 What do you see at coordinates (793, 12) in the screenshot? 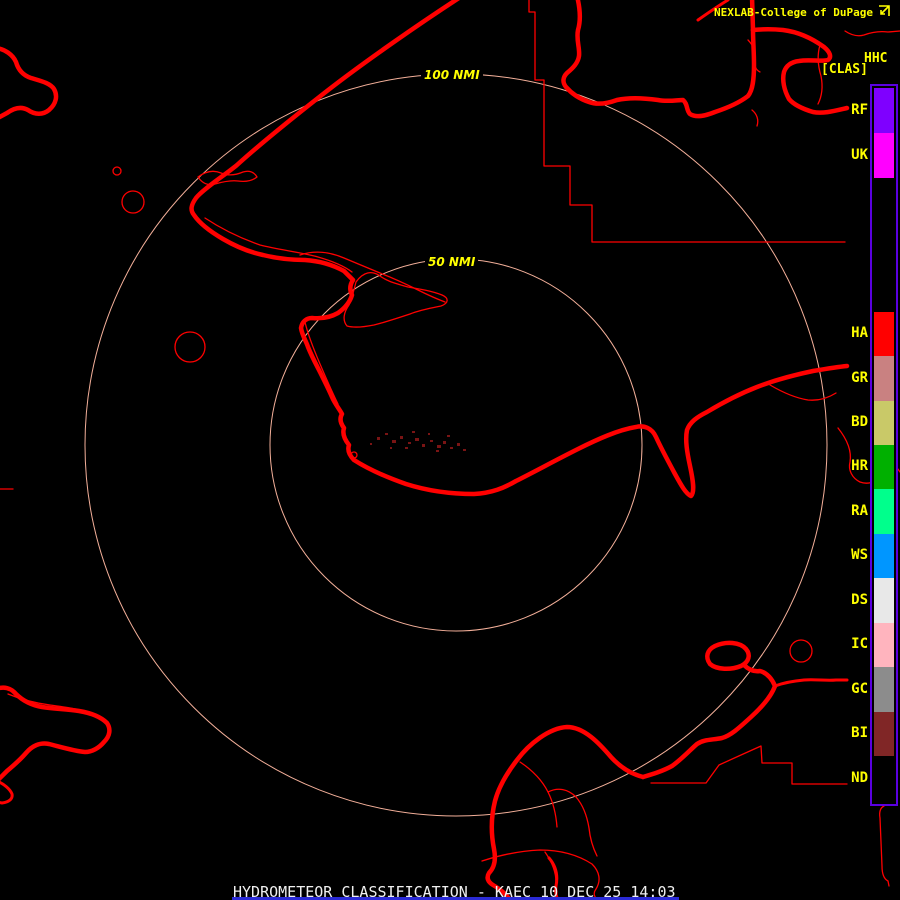
I see `brand-title: NEXLAB-College of DuPage` at bounding box center [793, 12].